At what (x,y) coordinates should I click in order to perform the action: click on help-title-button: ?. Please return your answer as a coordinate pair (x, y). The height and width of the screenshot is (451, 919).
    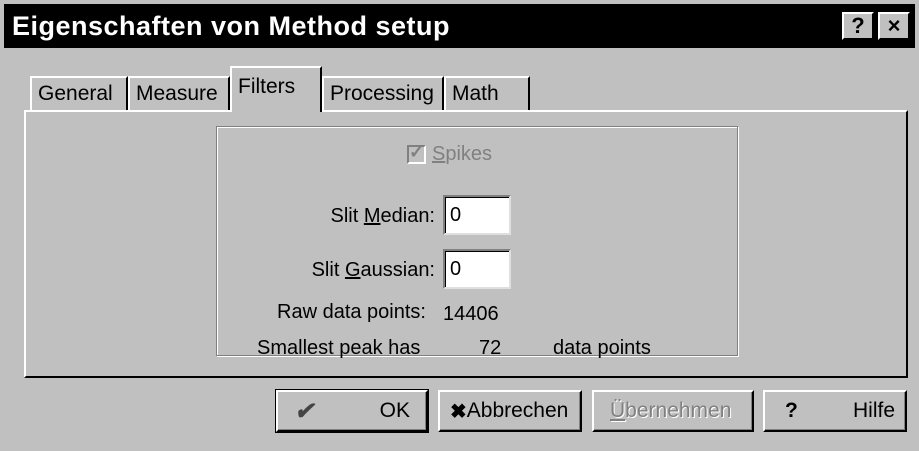
    Looking at the image, I should click on (858, 26).